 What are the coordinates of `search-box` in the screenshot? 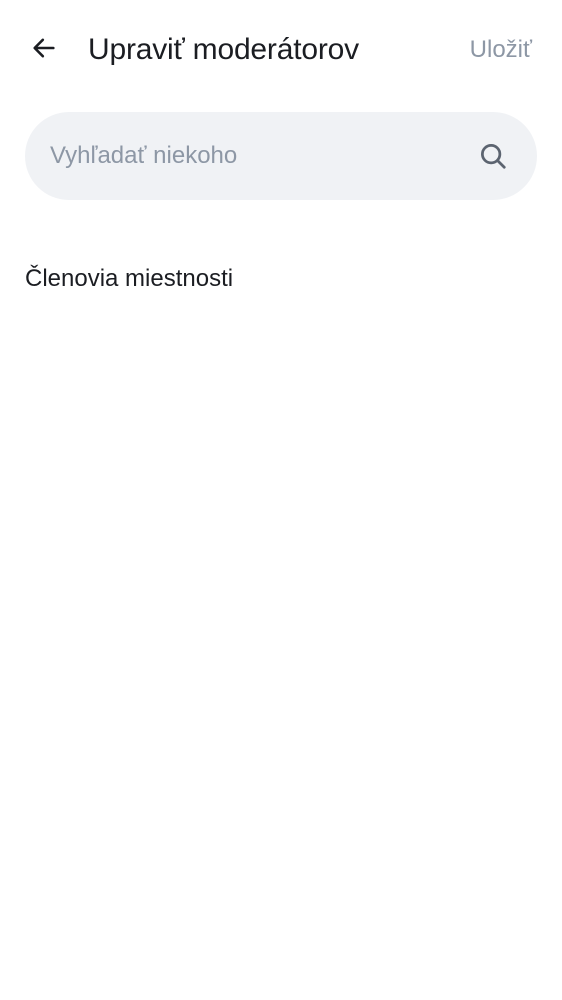 It's located at (281, 156).